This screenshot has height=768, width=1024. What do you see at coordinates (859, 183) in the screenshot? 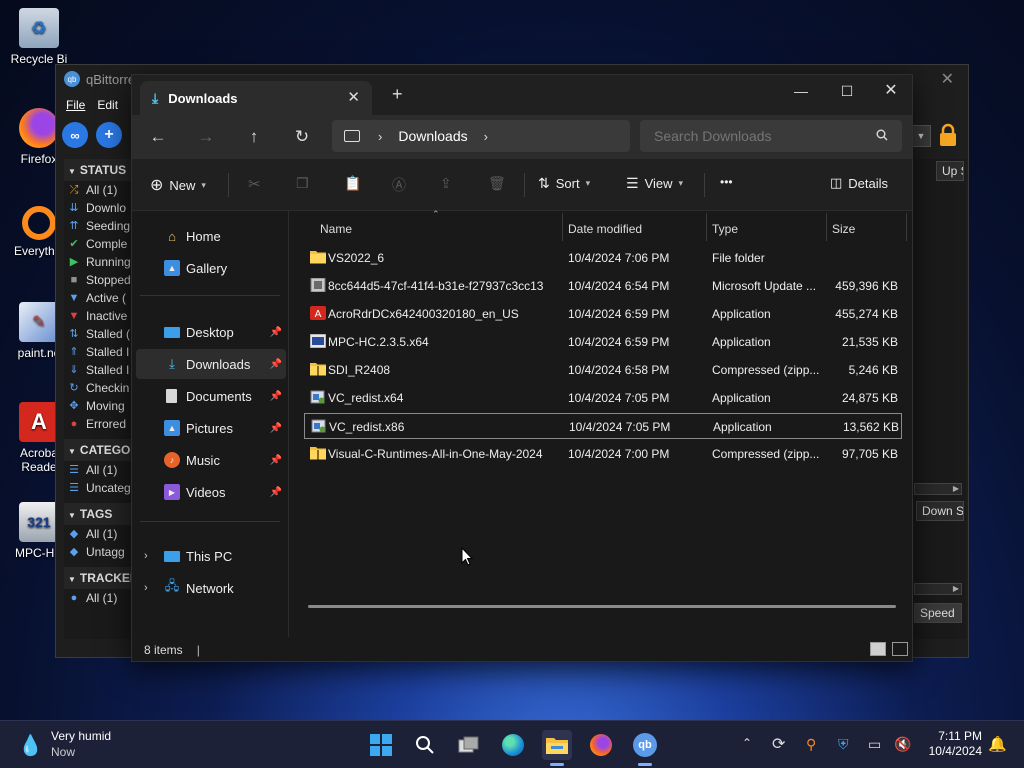
I see `details-pane-button: ◫ Details` at bounding box center [859, 183].